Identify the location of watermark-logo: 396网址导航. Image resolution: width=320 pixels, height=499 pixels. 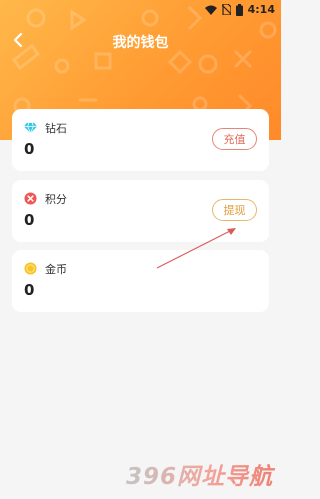
(201, 474).